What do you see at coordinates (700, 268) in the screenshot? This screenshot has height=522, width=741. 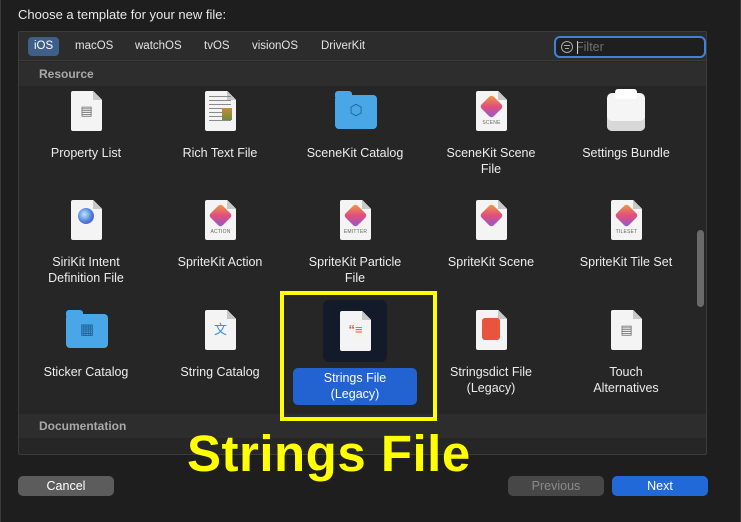 I see `vertical-scrollbar` at bounding box center [700, 268].